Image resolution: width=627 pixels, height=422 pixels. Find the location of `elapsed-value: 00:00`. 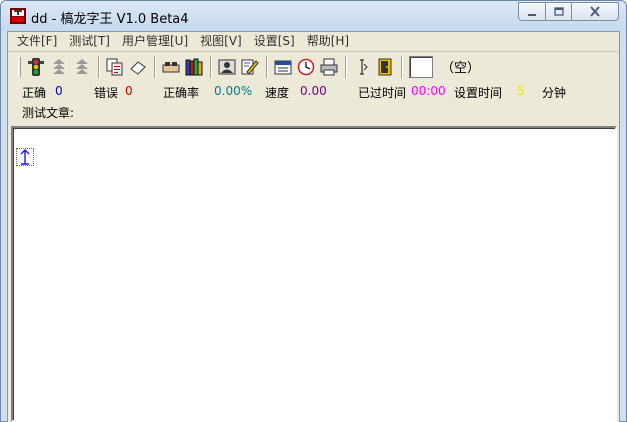

elapsed-value: 00:00 is located at coordinates (428, 91).